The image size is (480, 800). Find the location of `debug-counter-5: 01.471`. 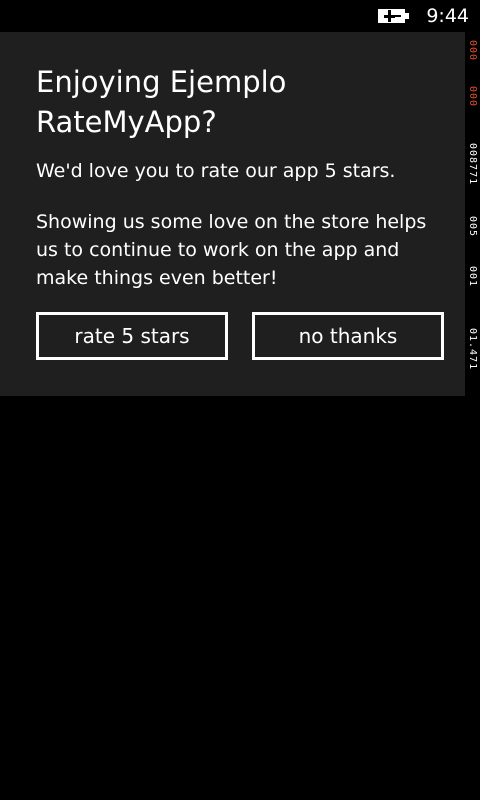

debug-counter-5: 01.471 is located at coordinates (472, 349).